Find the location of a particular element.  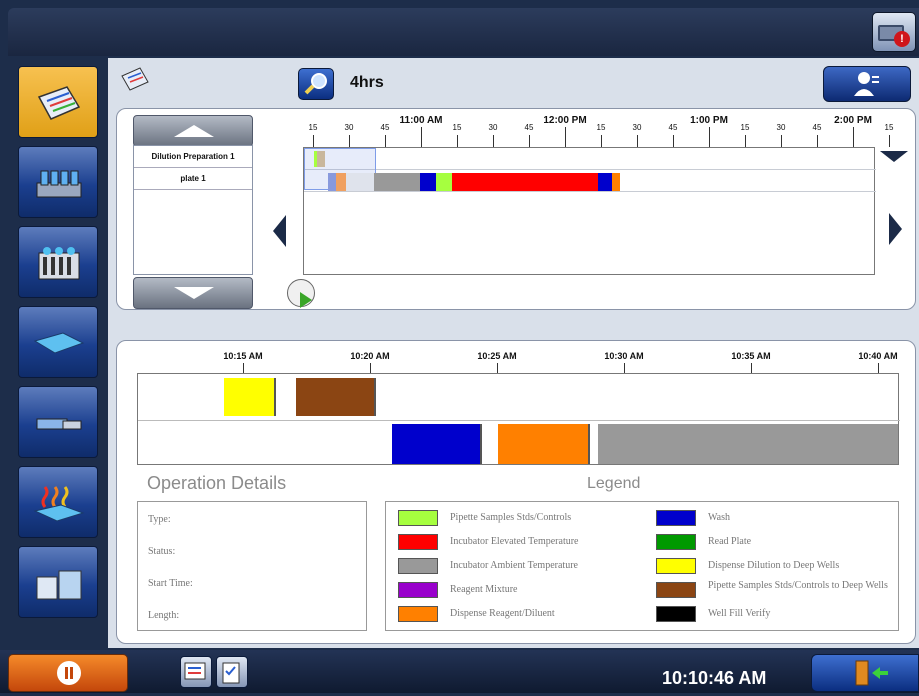

type-label: Type: is located at coordinates (159, 519).